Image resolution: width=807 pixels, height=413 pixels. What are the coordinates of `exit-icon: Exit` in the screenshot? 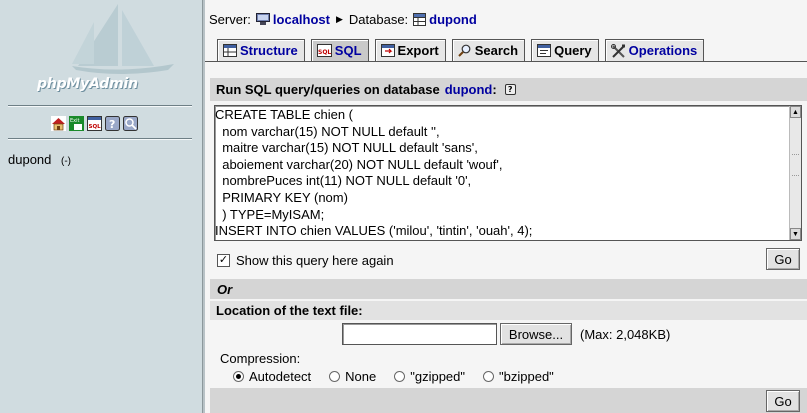 It's located at (76, 123).